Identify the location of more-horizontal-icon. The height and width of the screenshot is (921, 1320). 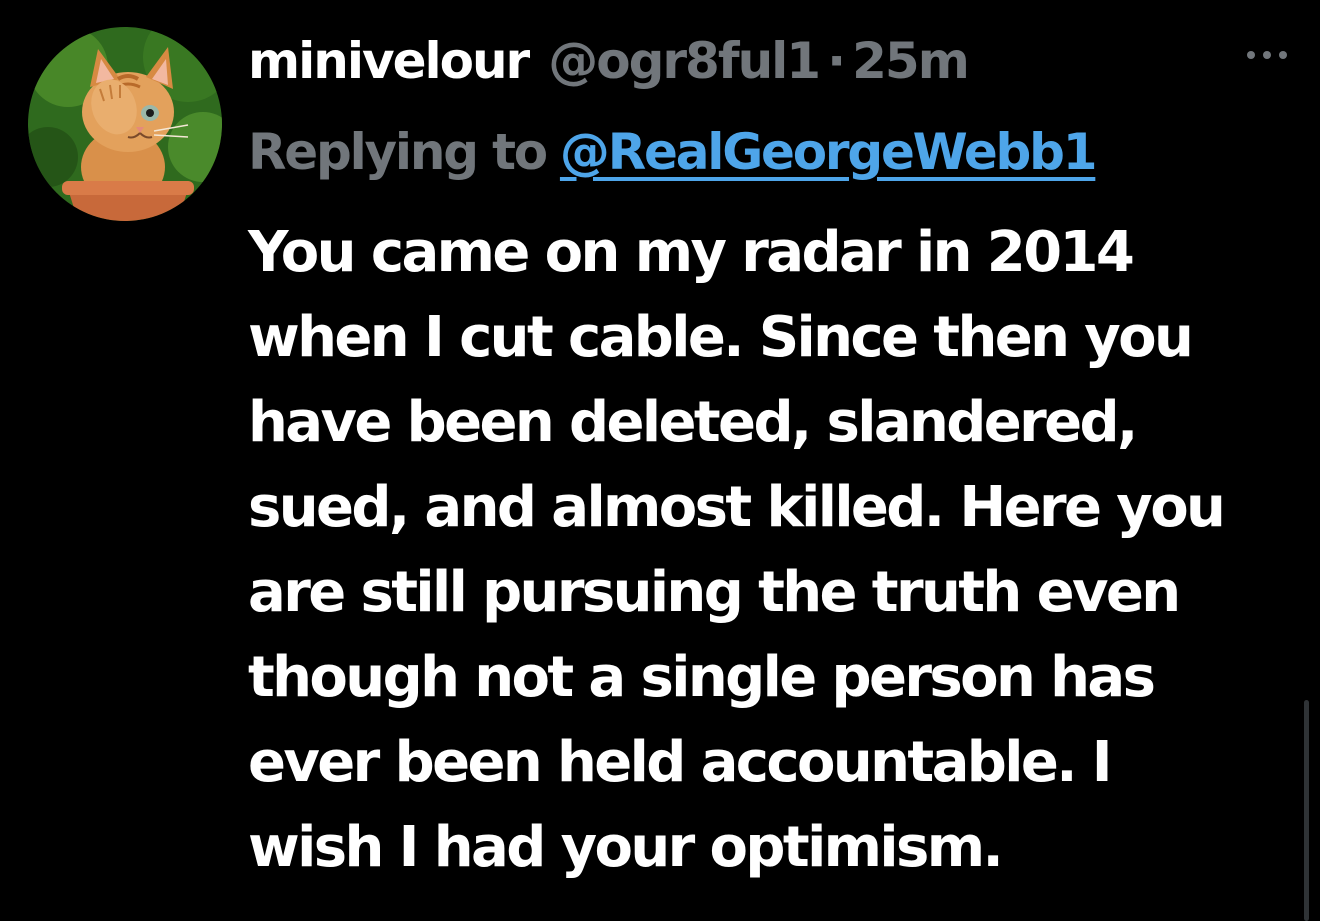
(1267, 55).